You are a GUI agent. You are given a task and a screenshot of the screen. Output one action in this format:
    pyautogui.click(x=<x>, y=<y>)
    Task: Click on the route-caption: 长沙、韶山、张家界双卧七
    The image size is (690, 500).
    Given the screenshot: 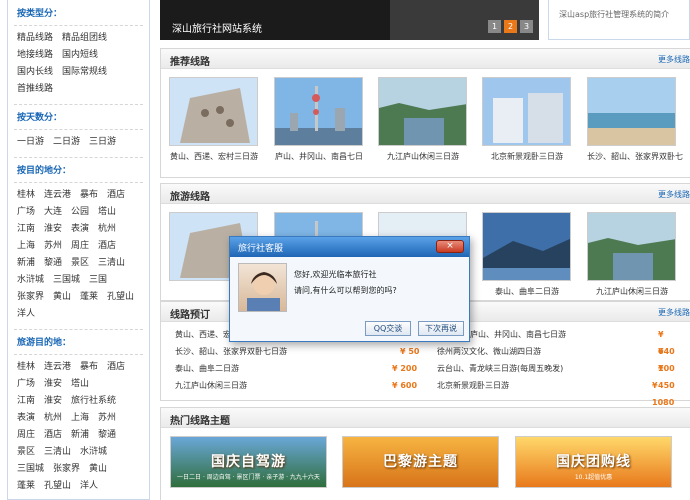 What is the action you would take?
    pyautogui.click(x=635, y=156)
    